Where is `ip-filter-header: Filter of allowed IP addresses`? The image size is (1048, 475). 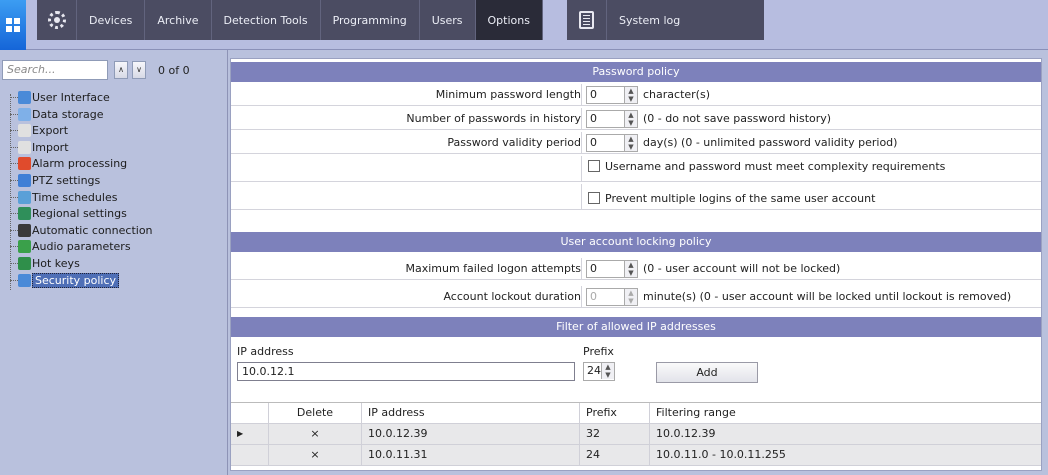
ip-filter-header: Filter of allowed IP addresses is located at coordinates (636, 327).